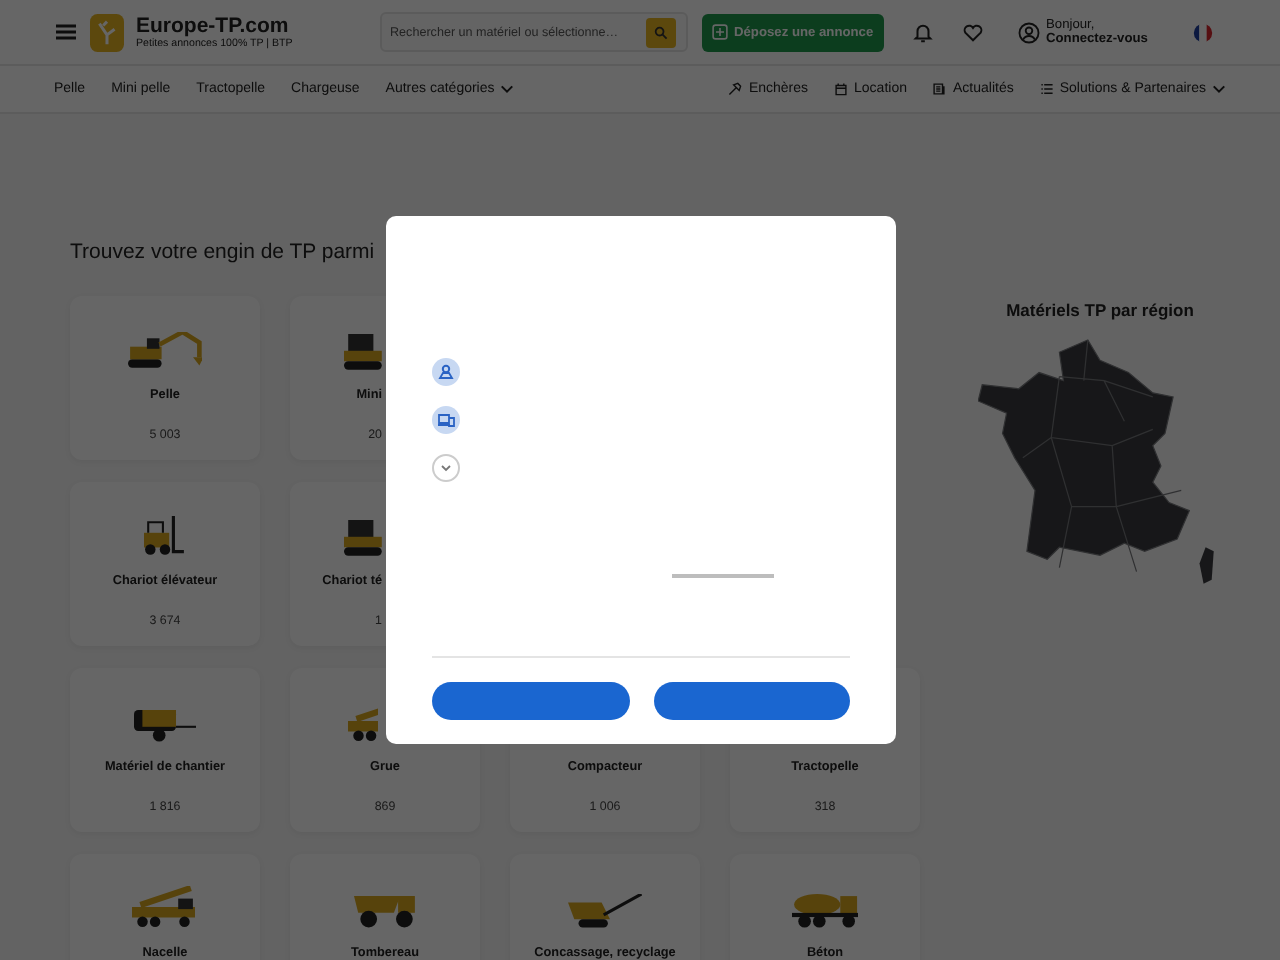 The width and height of the screenshot is (1280, 960). Describe the element at coordinates (923, 32) in the screenshot. I see `bell-icon` at that location.